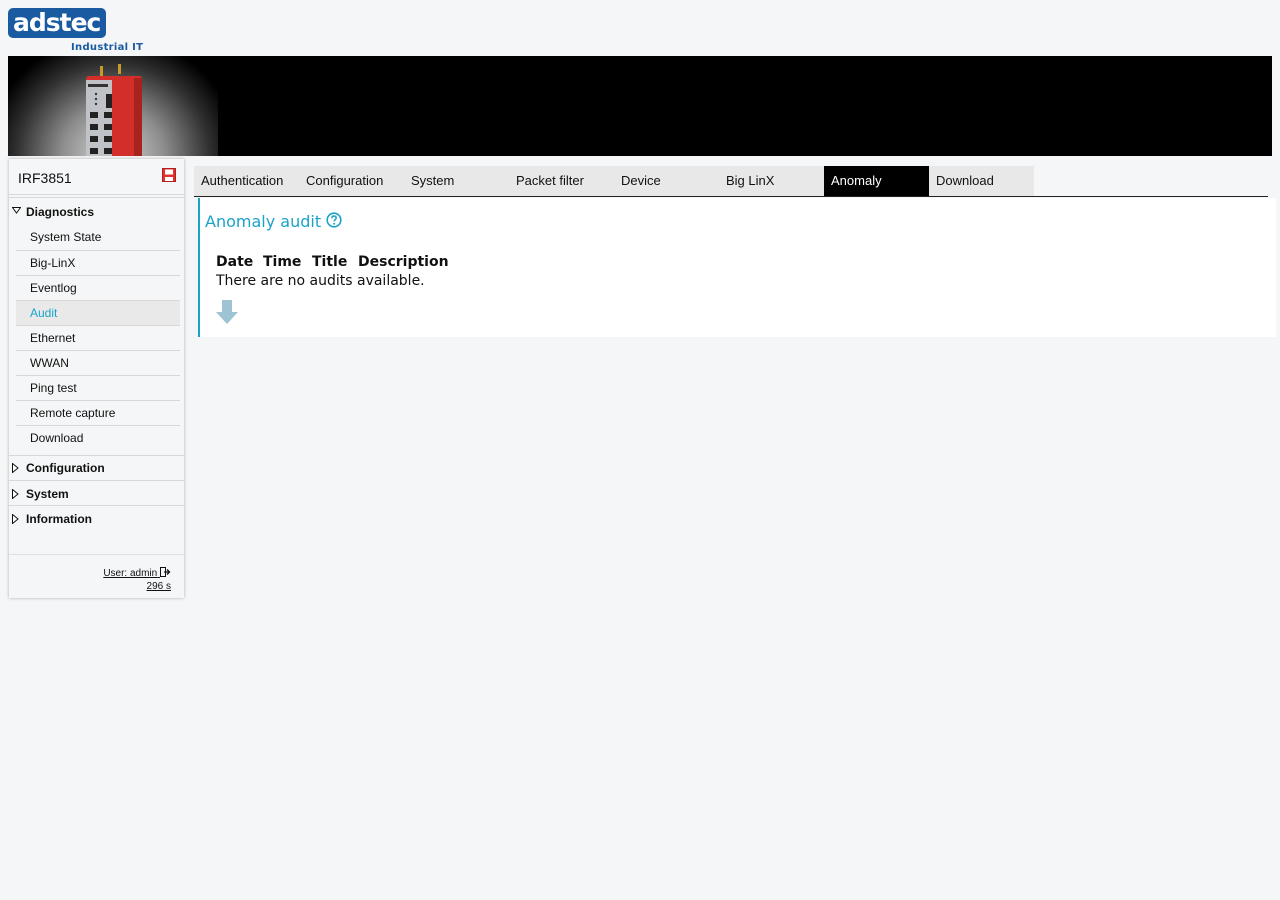 The height and width of the screenshot is (900, 1280). I want to click on download-arrow-icon, so click(227, 312).